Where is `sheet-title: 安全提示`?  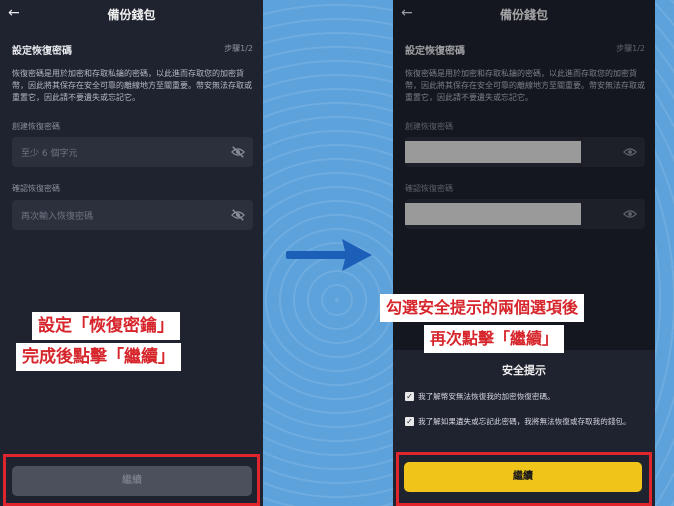
sheet-title: 安全提示 is located at coordinates (524, 370).